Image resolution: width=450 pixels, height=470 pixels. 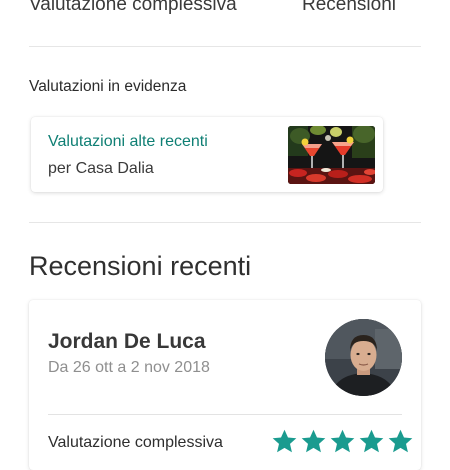 What do you see at coordinates (133, 7) in the screenshot?
I see `overall-rating-label: Valutazione complessiva` at bounding box center [133, 7].